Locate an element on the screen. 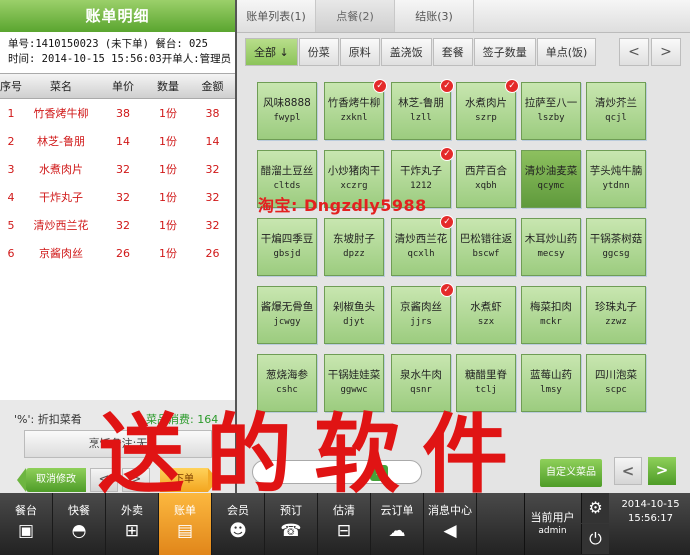 Image resolution: width=690 pixels, height=555 pixels. dish-tile: 干煸四季豆 gbsjd is located at coordinates (287, 247).